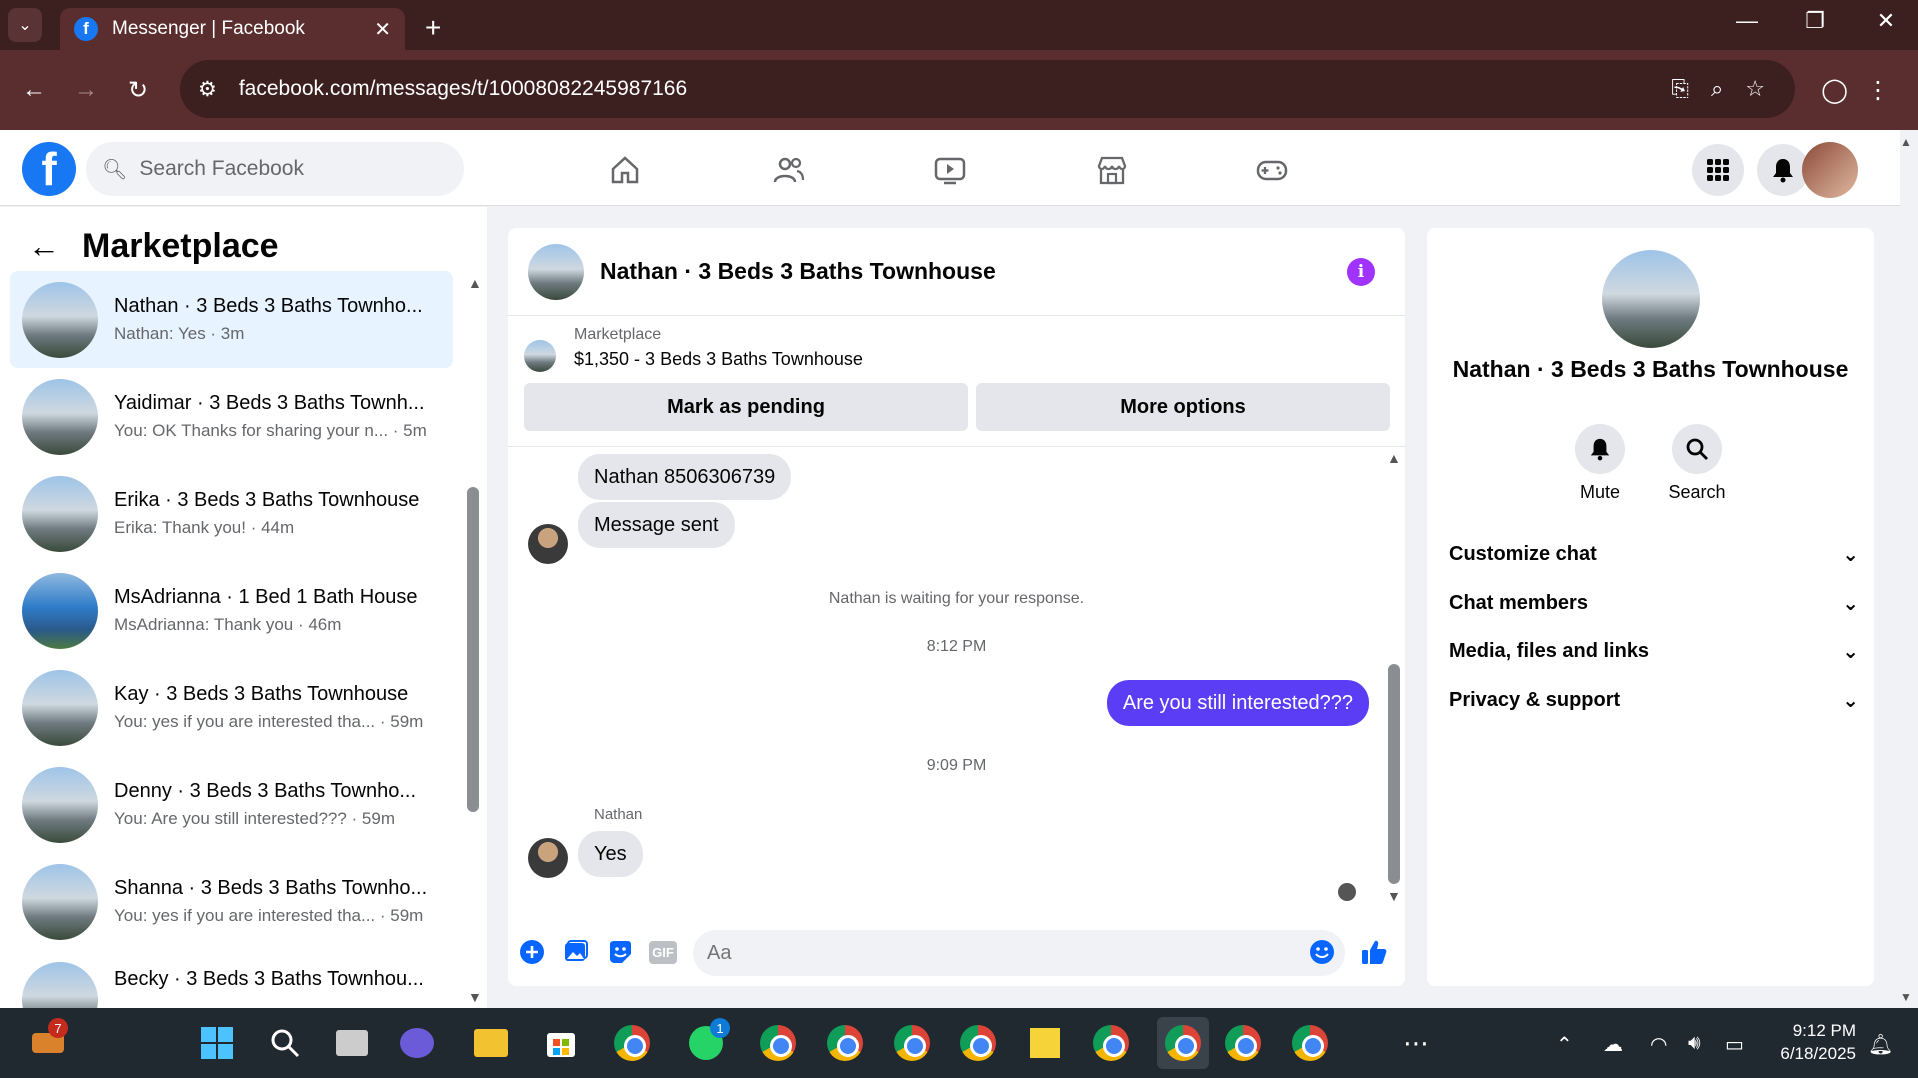 Image resolution: width=1918 pixels, height=1078 pixels. I want to click on start-menu-icon, so click(217, 1043).